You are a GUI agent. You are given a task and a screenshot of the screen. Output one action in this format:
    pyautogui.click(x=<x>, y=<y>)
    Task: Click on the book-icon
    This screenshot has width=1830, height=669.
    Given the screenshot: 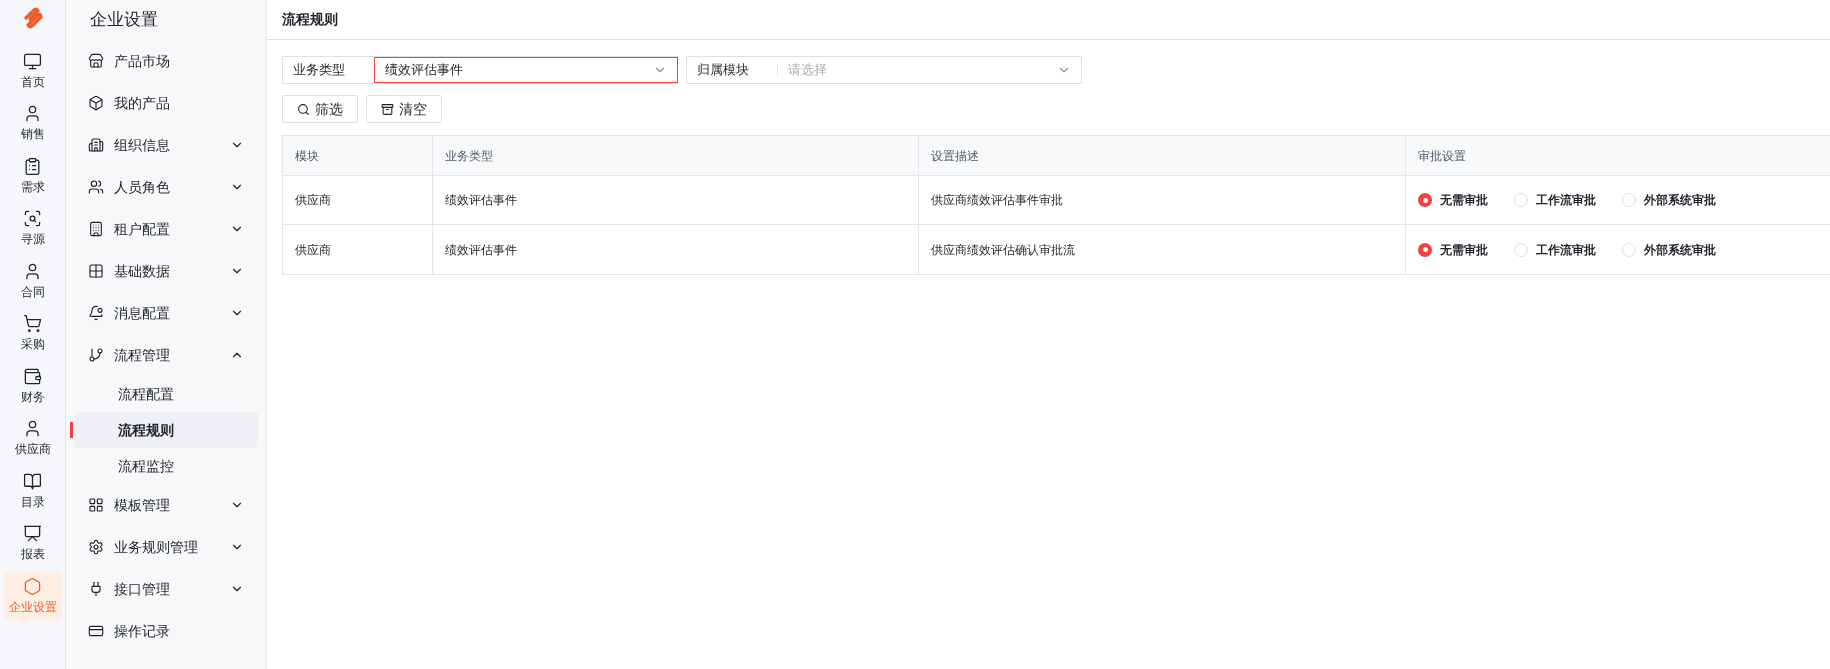 What is the action you would take?
    pyautogui.click(x=32, y=481)
    